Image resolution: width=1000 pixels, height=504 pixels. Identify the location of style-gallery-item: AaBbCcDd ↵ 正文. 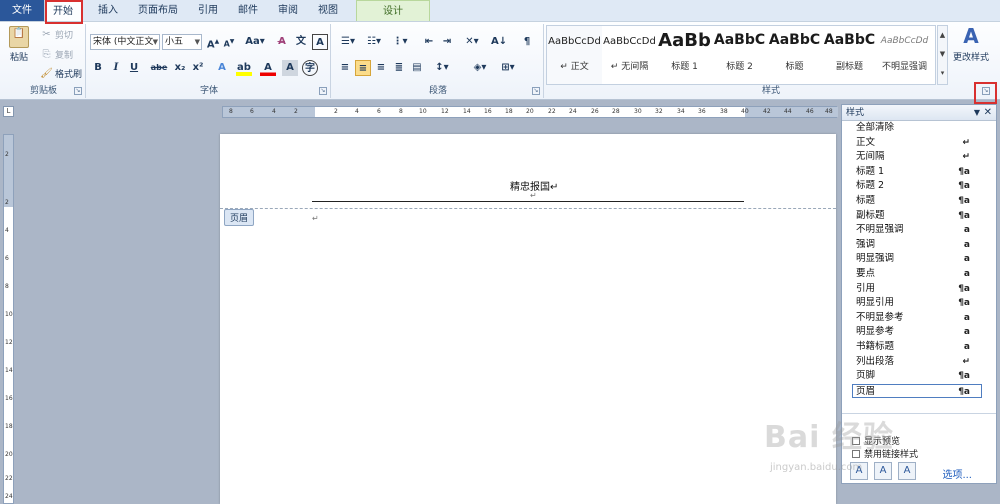
(574, 55).